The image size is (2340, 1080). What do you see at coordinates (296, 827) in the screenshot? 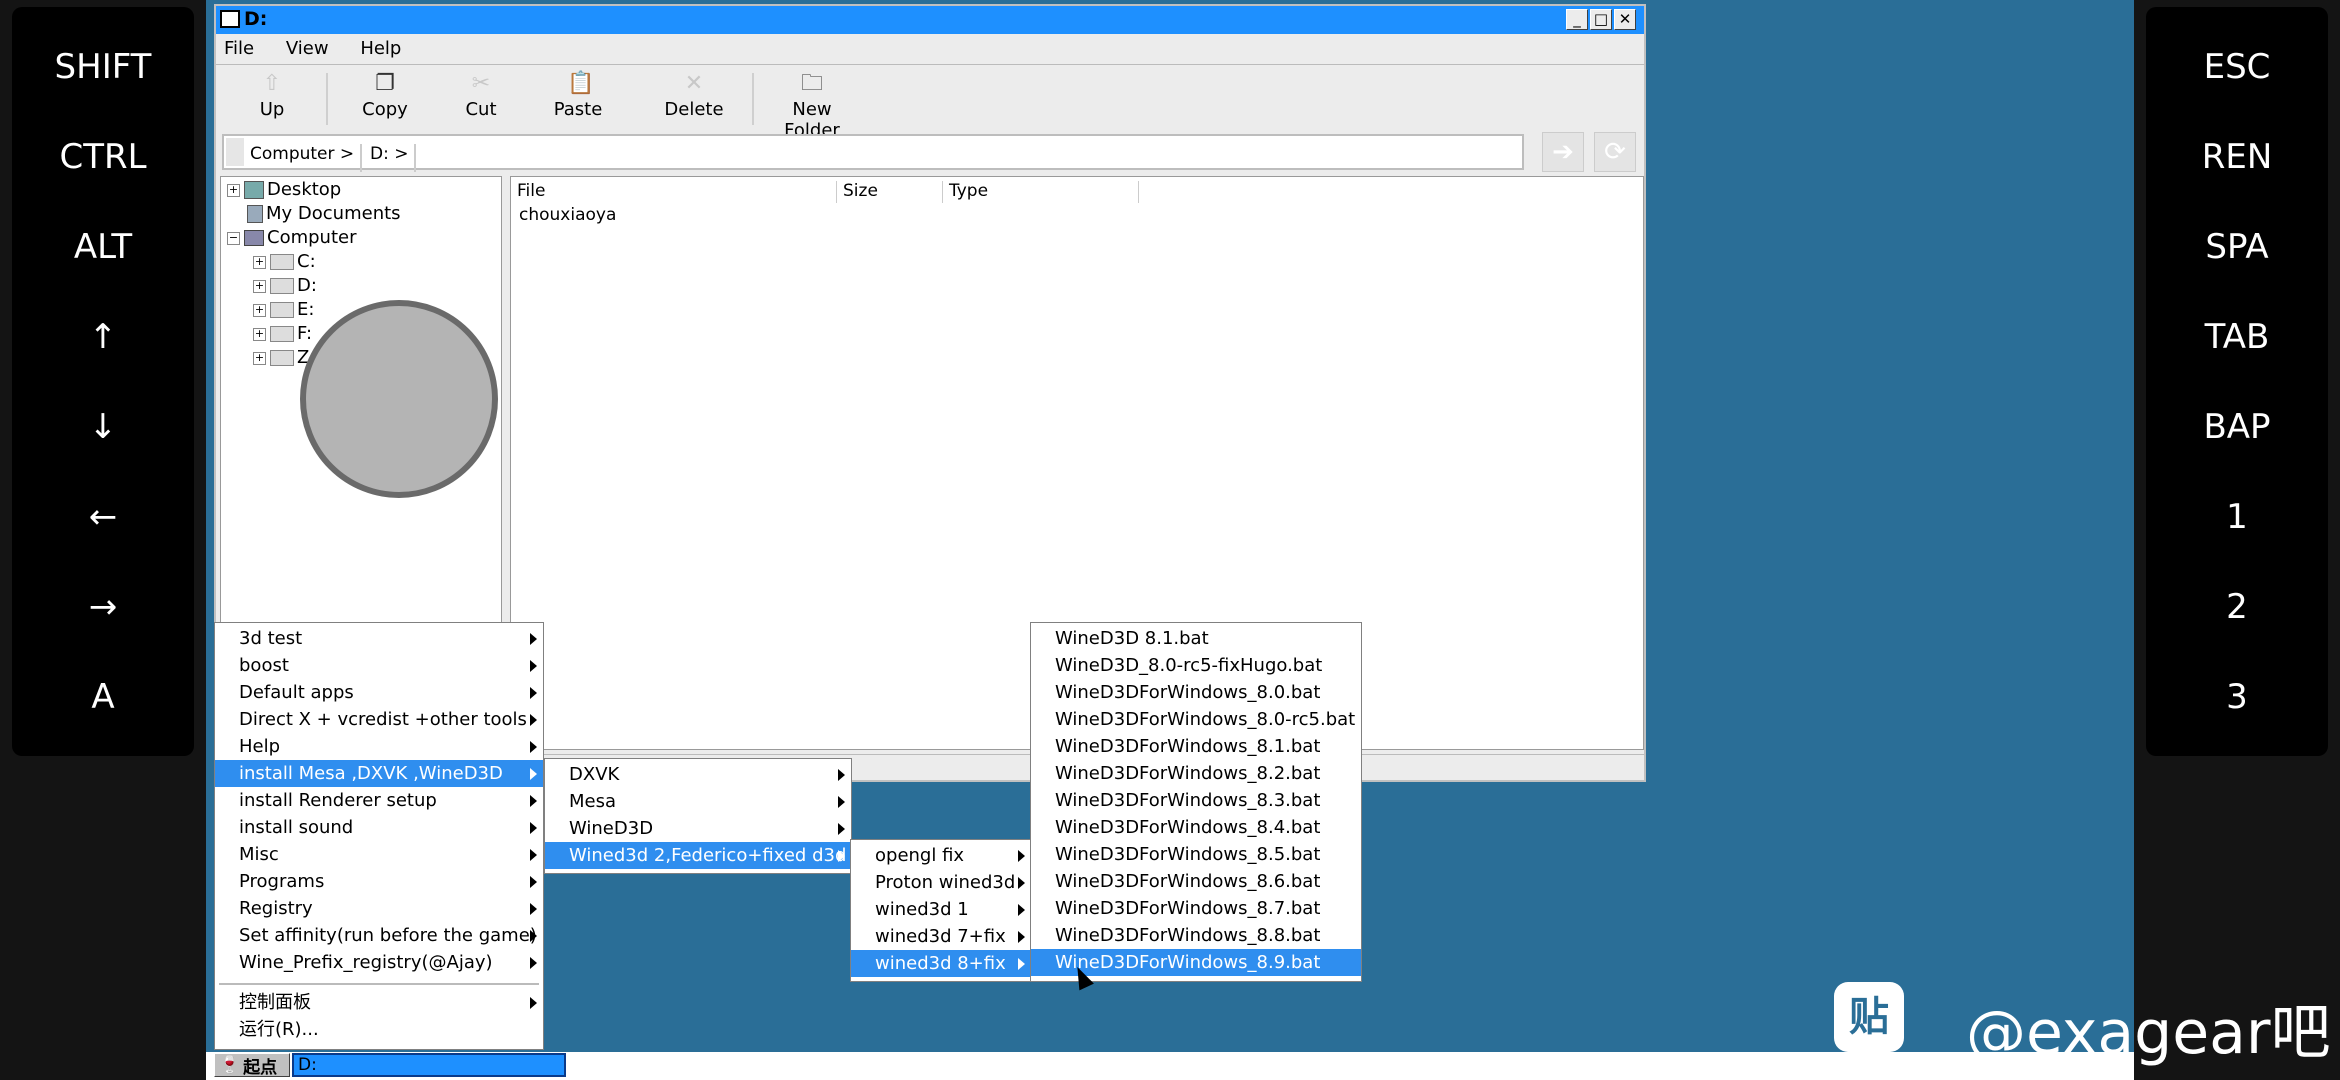
I see `menu-label: install sound` at bounding box center [296, 827].